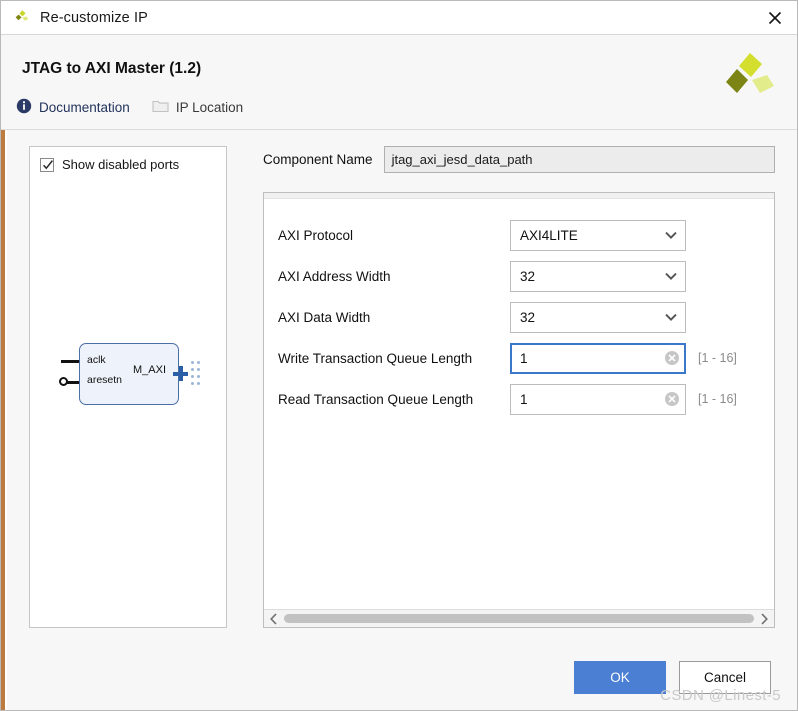  What do you see at coordinates (717, 358) in the screenshot?
I see `write-queue-length-range: [1 - 16]` at bounding box center [717, 358].